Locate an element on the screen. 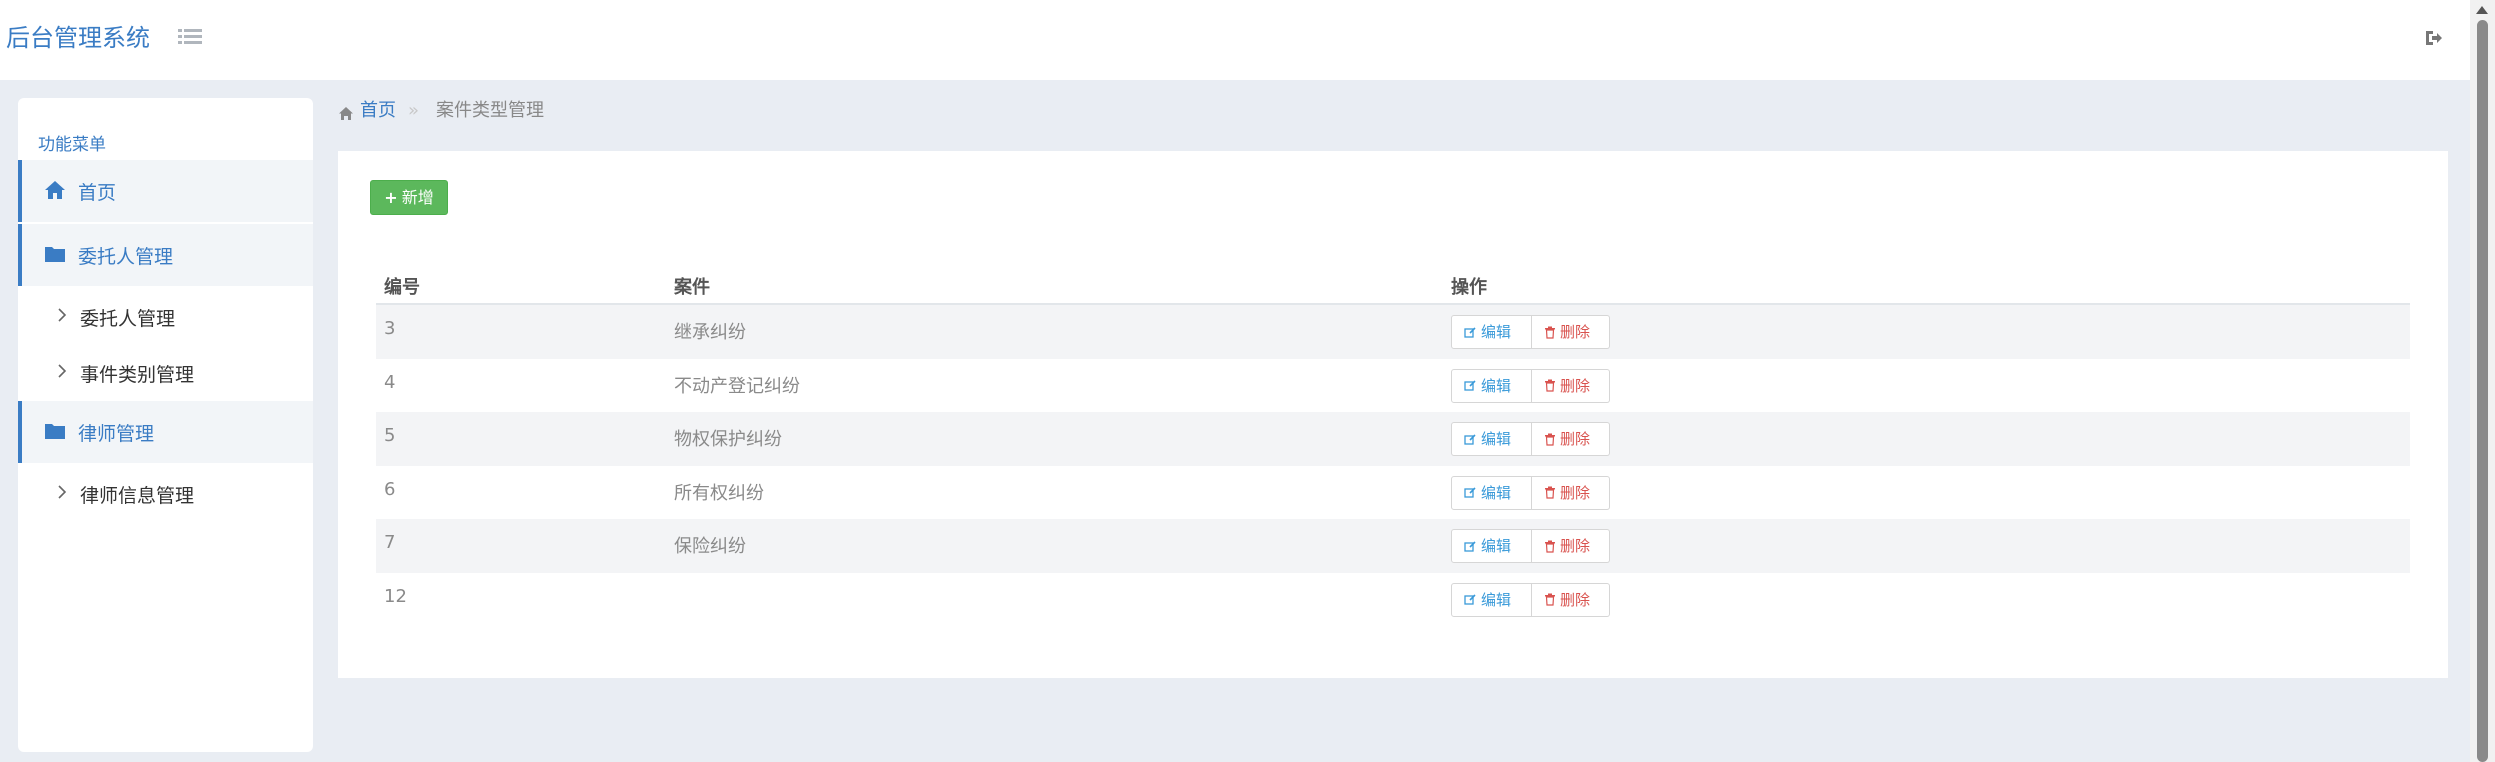  sidebar-subitem-label: 律师信息管理 is located at coordinates (137, 496).